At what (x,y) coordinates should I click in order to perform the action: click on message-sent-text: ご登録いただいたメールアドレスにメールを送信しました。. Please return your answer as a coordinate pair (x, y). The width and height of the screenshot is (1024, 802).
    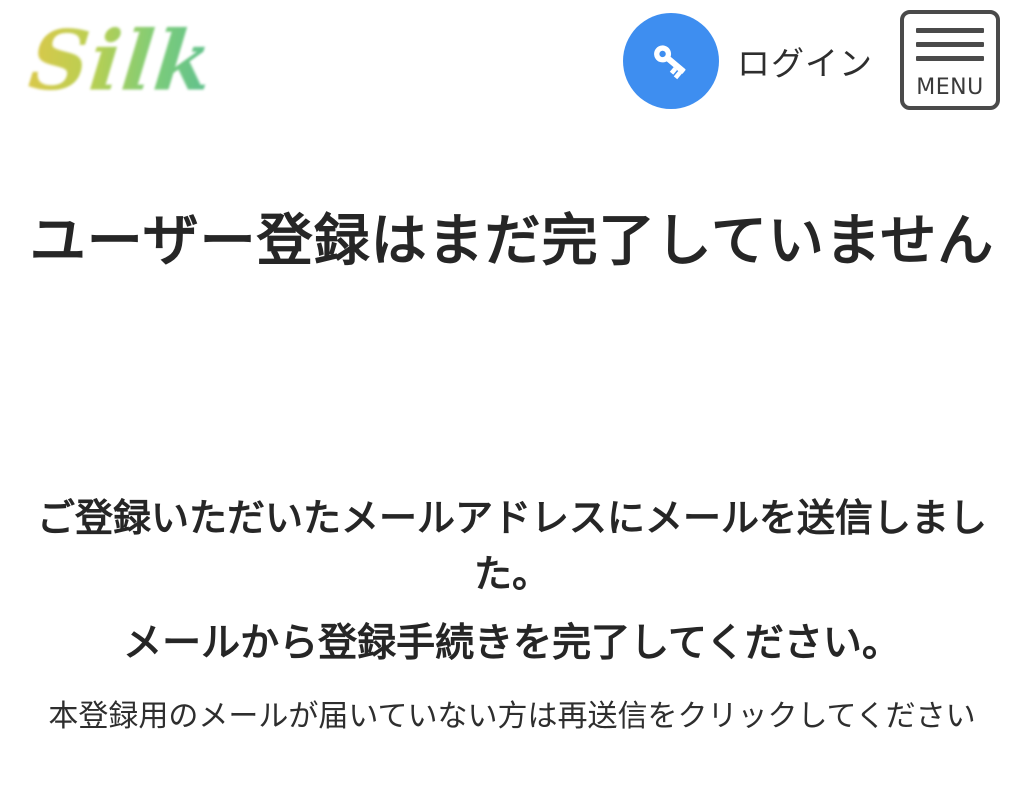
    Looking at the image, I should click on (511, 546).